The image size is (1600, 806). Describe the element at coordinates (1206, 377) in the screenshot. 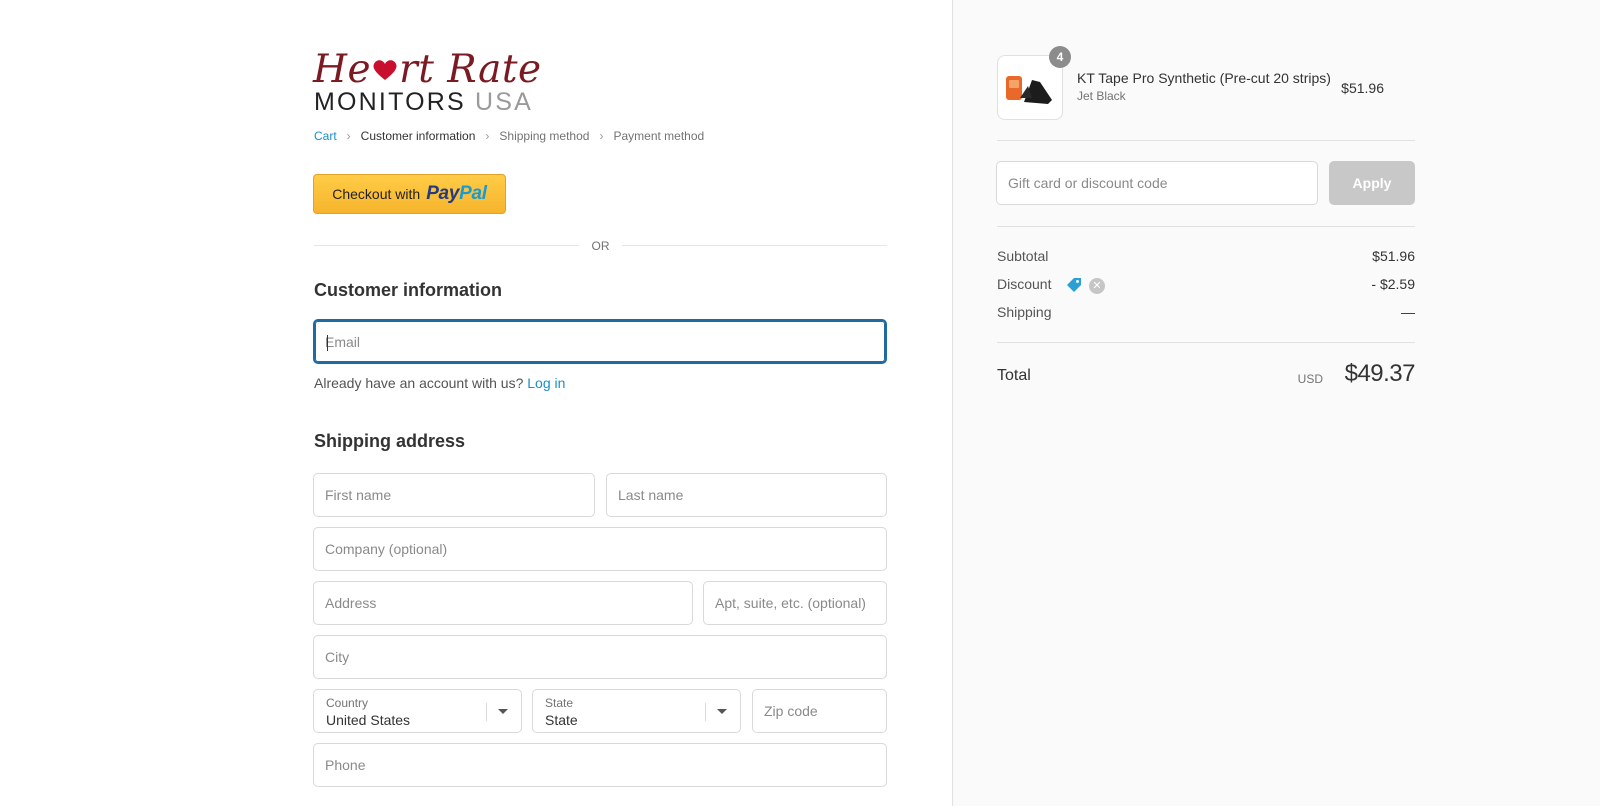

I see `total-row: Total USD $49.37` at that location.